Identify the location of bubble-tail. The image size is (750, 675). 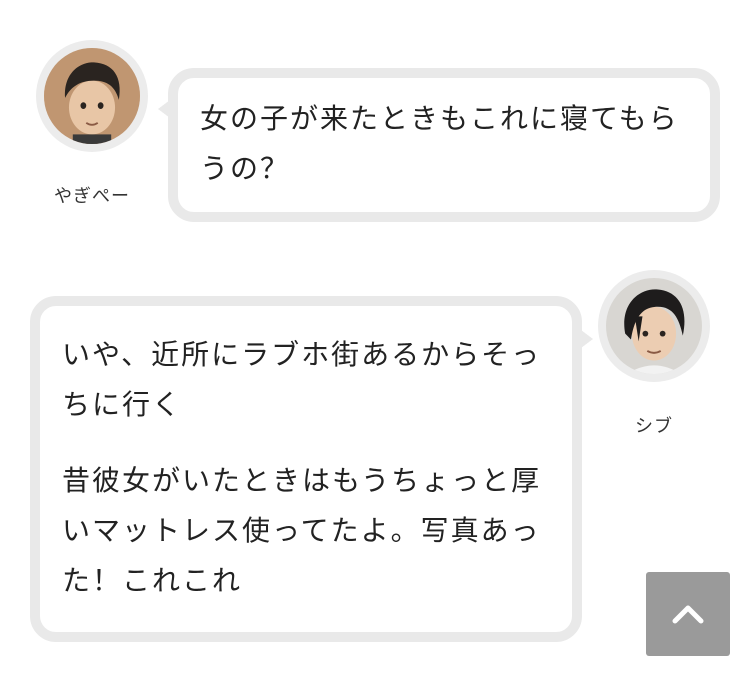
(587, 339).